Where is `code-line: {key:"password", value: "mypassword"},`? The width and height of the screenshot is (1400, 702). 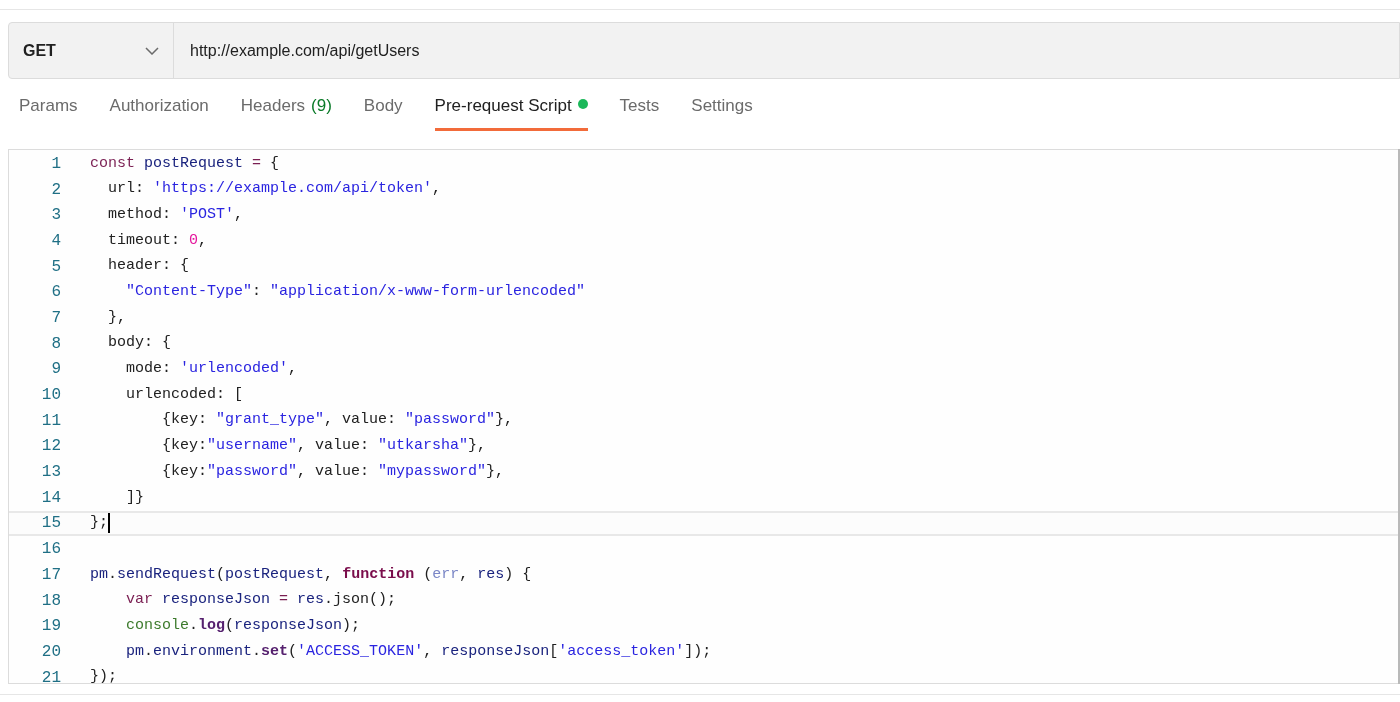 code-line: {key:"password", value: "mypassword"}, is located at coordinates (333, 471).